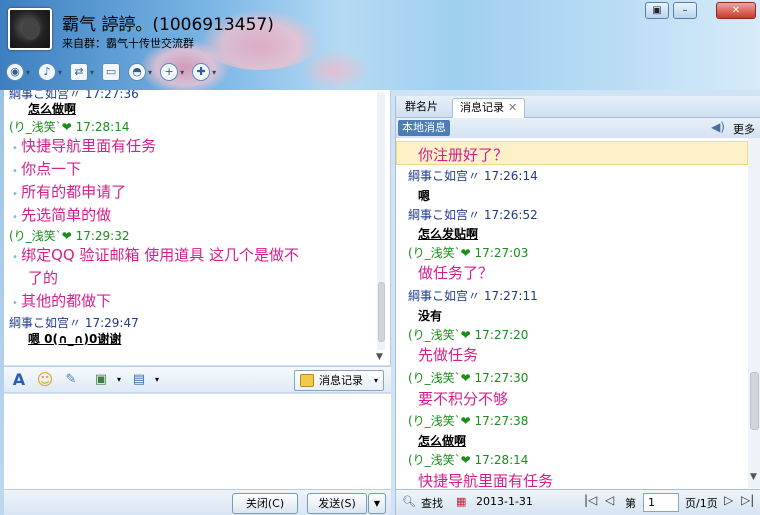  What do you see at coordinates (169, 72) in the screenshot?
I see `add-member-icon: +` at bounding box center [169, 72].